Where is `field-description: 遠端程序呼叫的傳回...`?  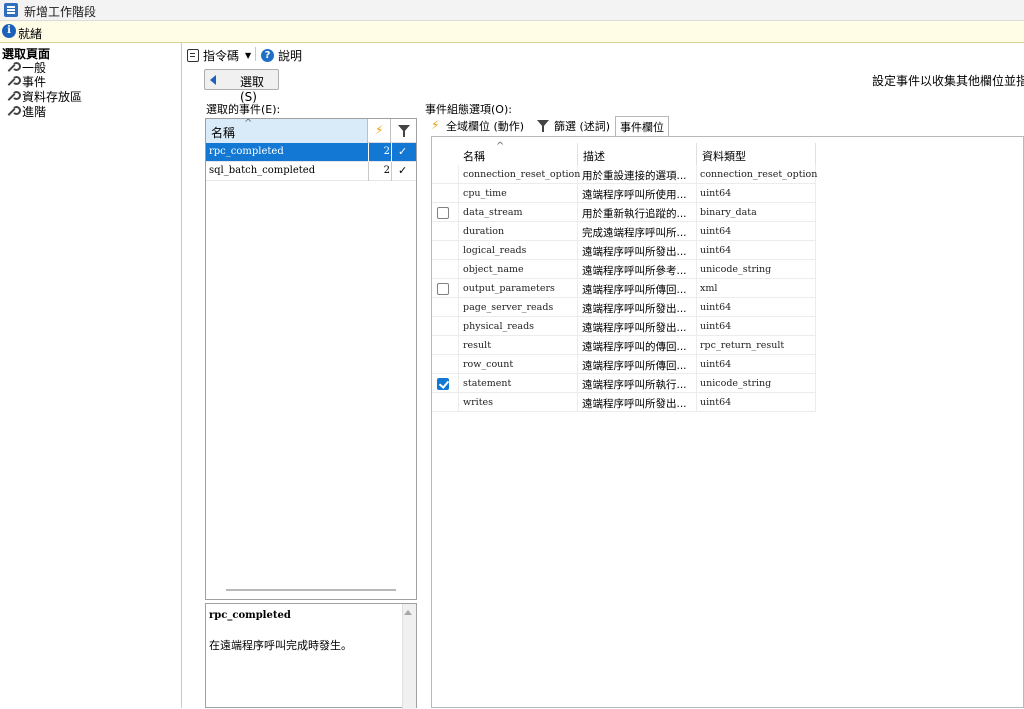 field-description: 遠端程序呼叫的傳回... is located at coordinates (634, 347).